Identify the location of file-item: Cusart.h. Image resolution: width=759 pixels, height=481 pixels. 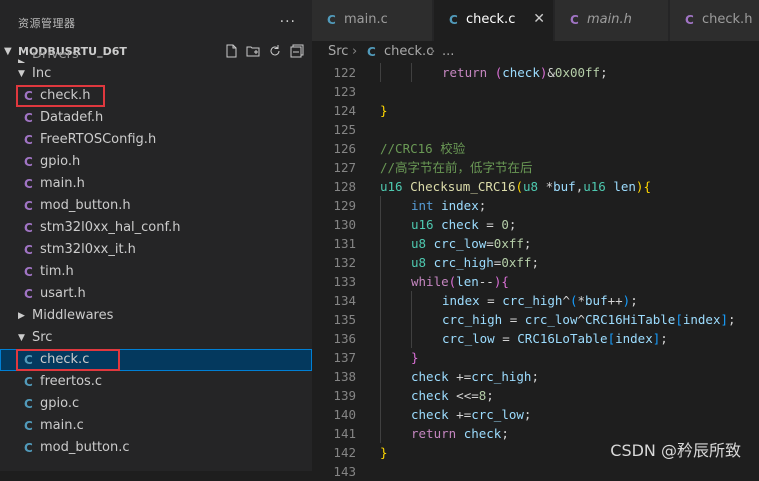
(156, 294).